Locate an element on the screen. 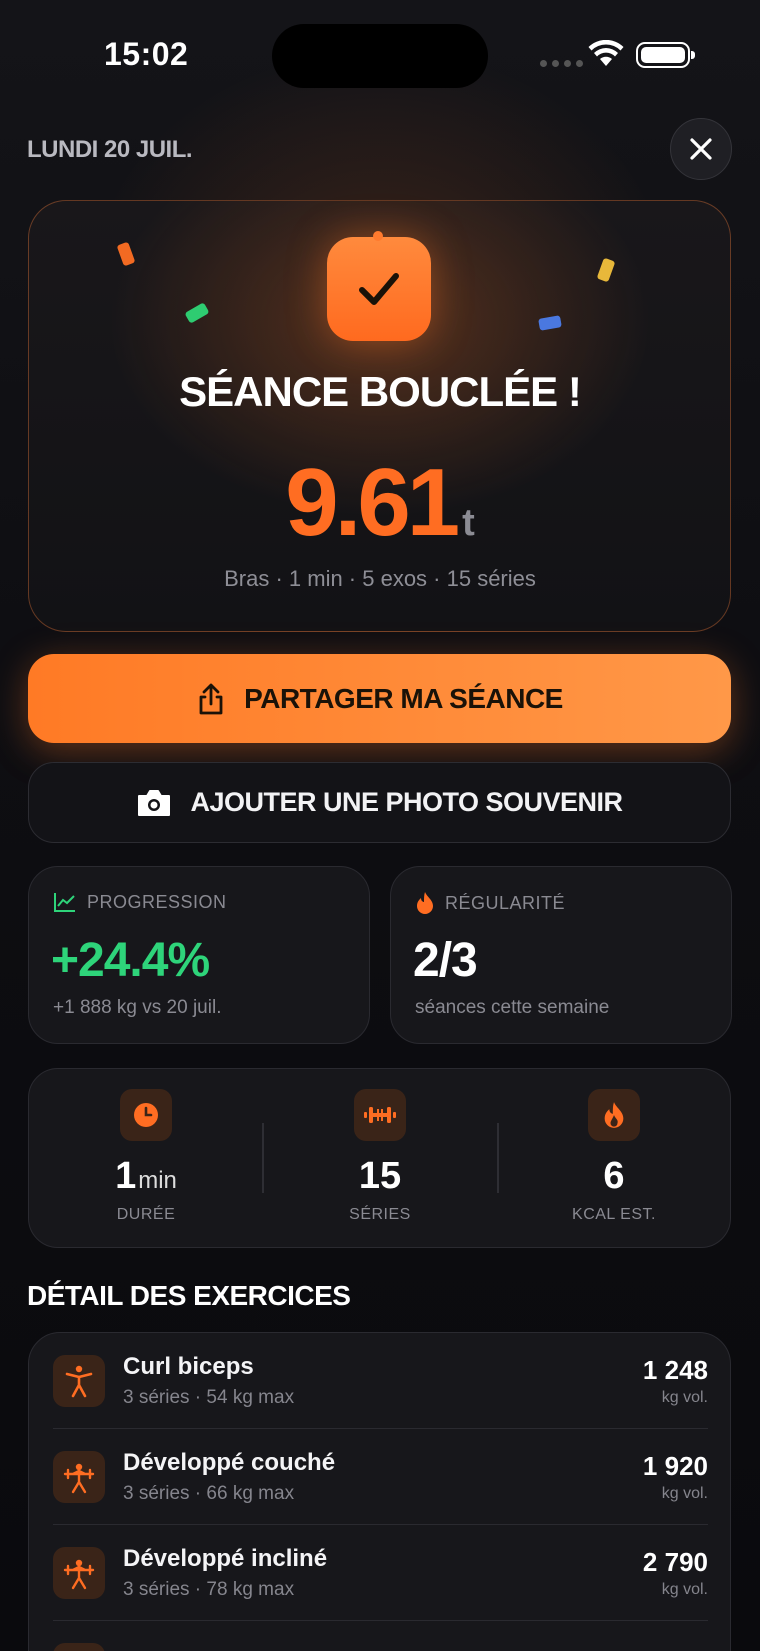  regularity-value: 2/3 is located at coordinates (445, 960).